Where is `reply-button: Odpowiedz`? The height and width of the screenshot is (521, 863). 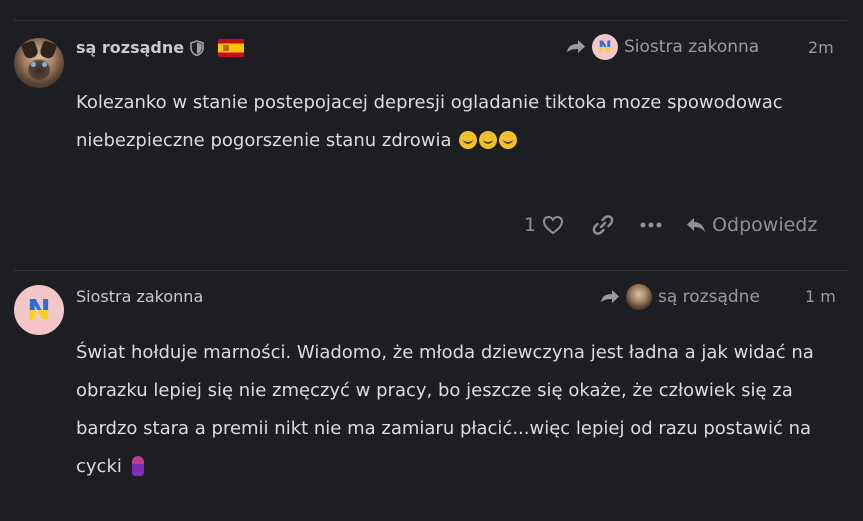
reply-button: Odpowiedz is located at coordinates (751, 225).